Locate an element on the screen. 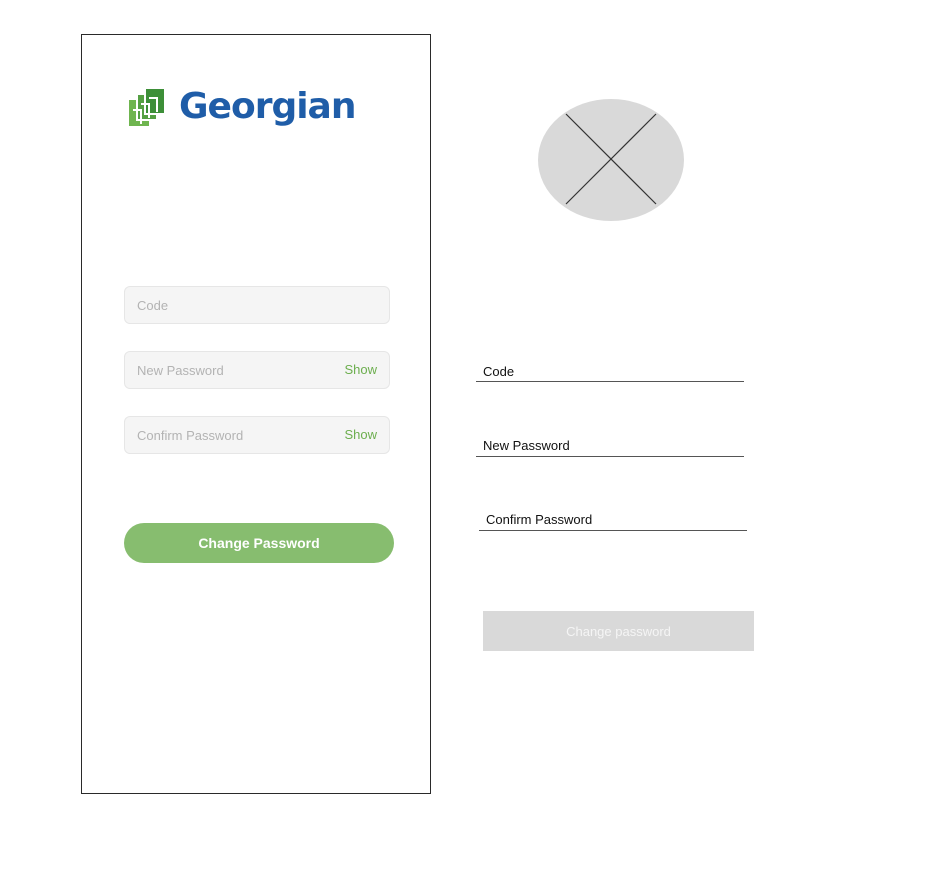 Image resolution: width=930 pixels, height=894 pixels. wireframe-confirm-password-field is located at coordinates (613, 530).